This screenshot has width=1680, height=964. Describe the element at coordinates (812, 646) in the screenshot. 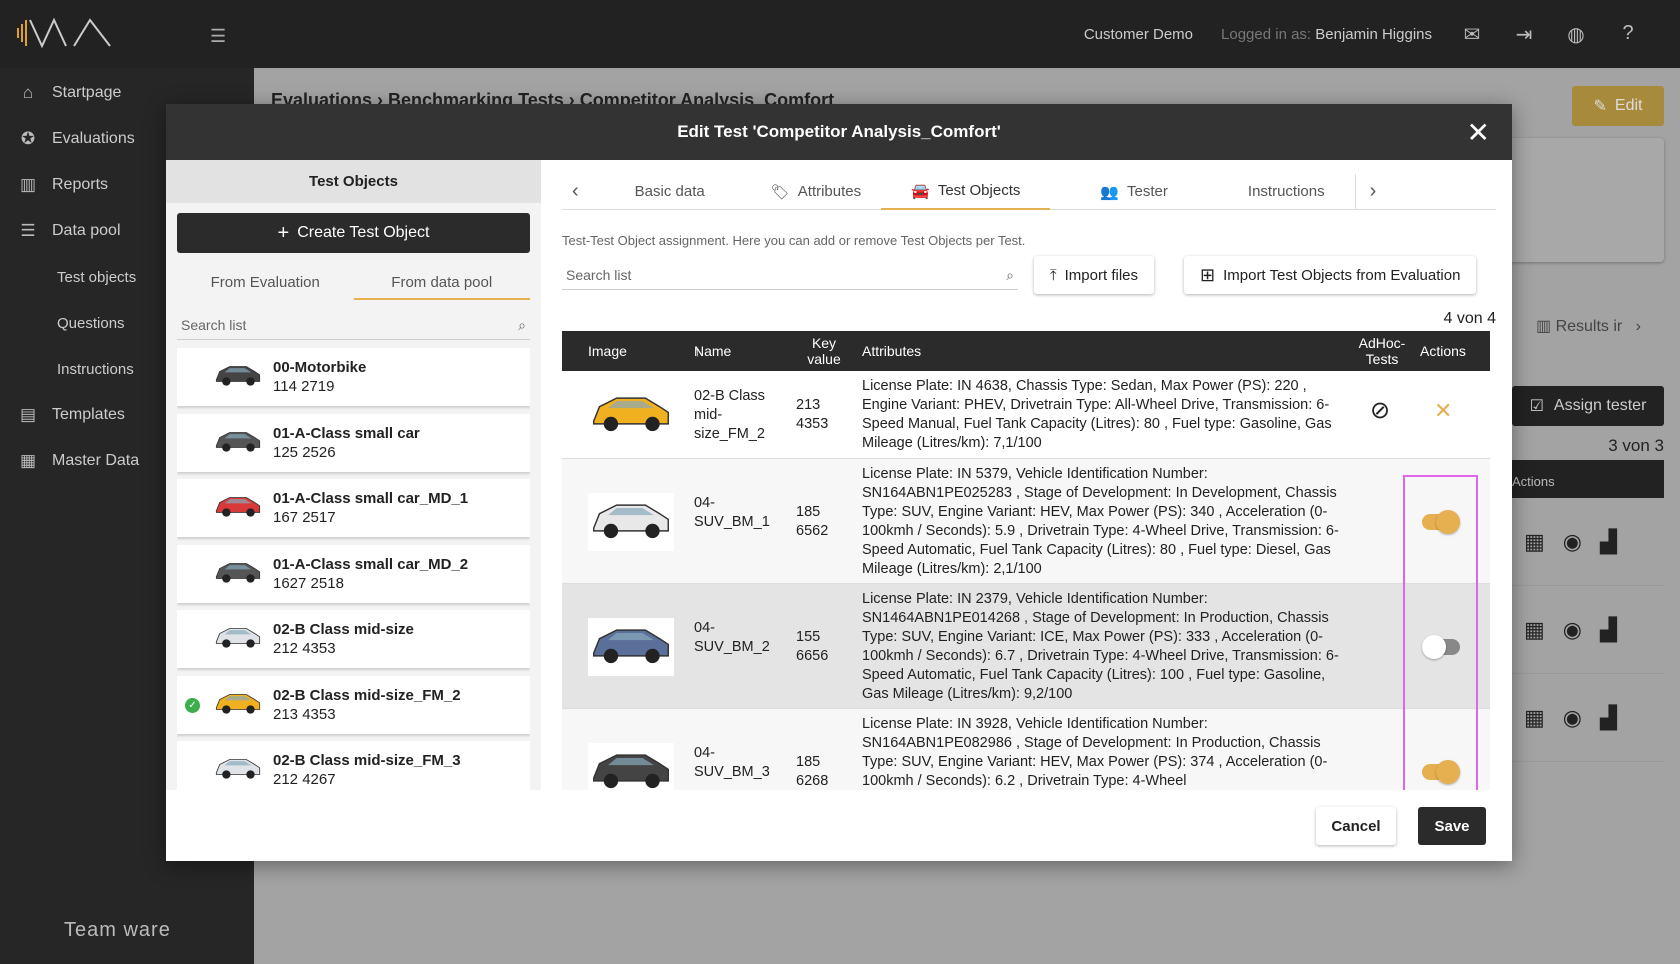

I see `row-key-value: 155 6656` at that location.